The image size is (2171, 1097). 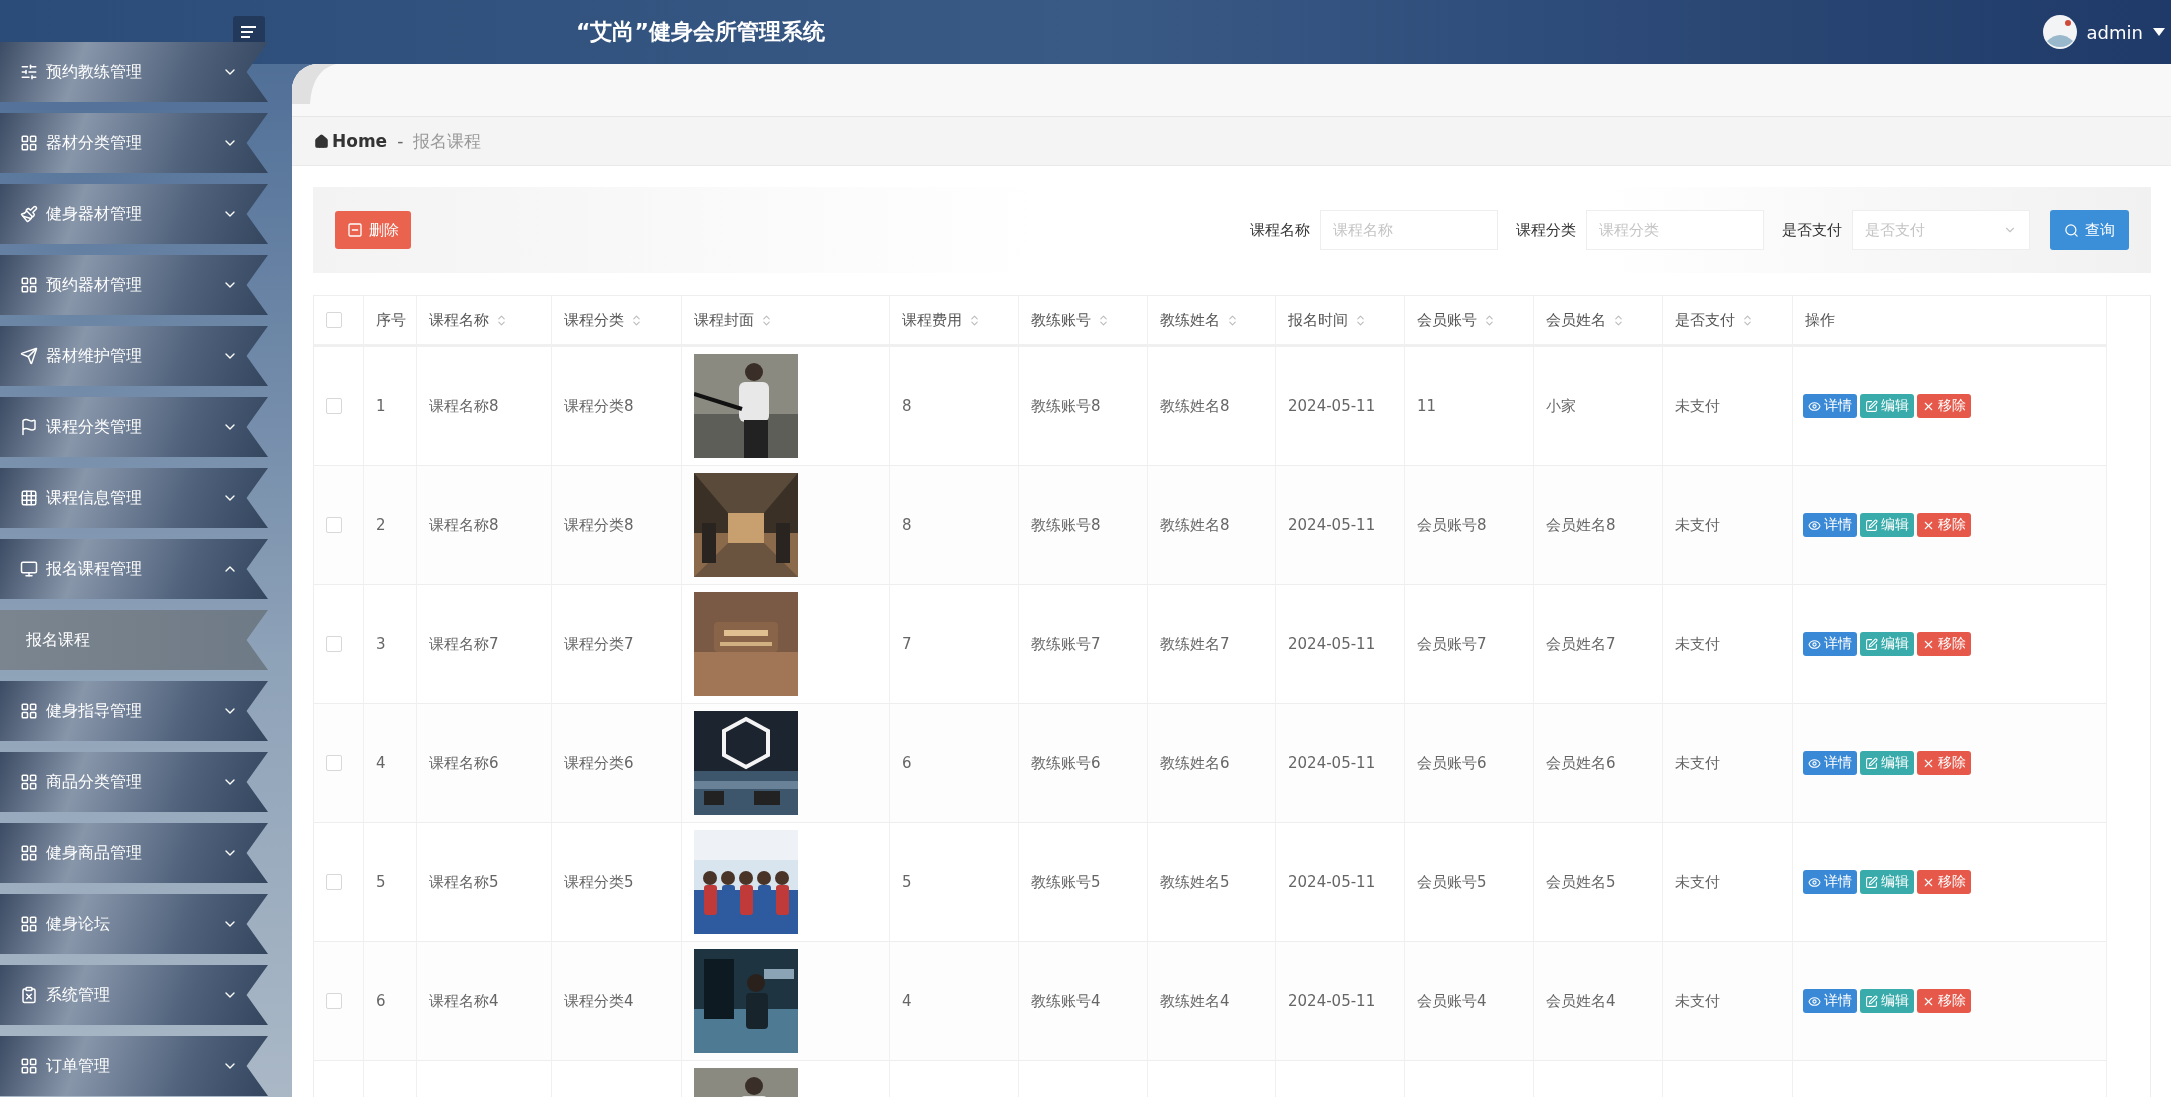 I want to click on column-header: 教练姓名, so click(x=1190, y=320).